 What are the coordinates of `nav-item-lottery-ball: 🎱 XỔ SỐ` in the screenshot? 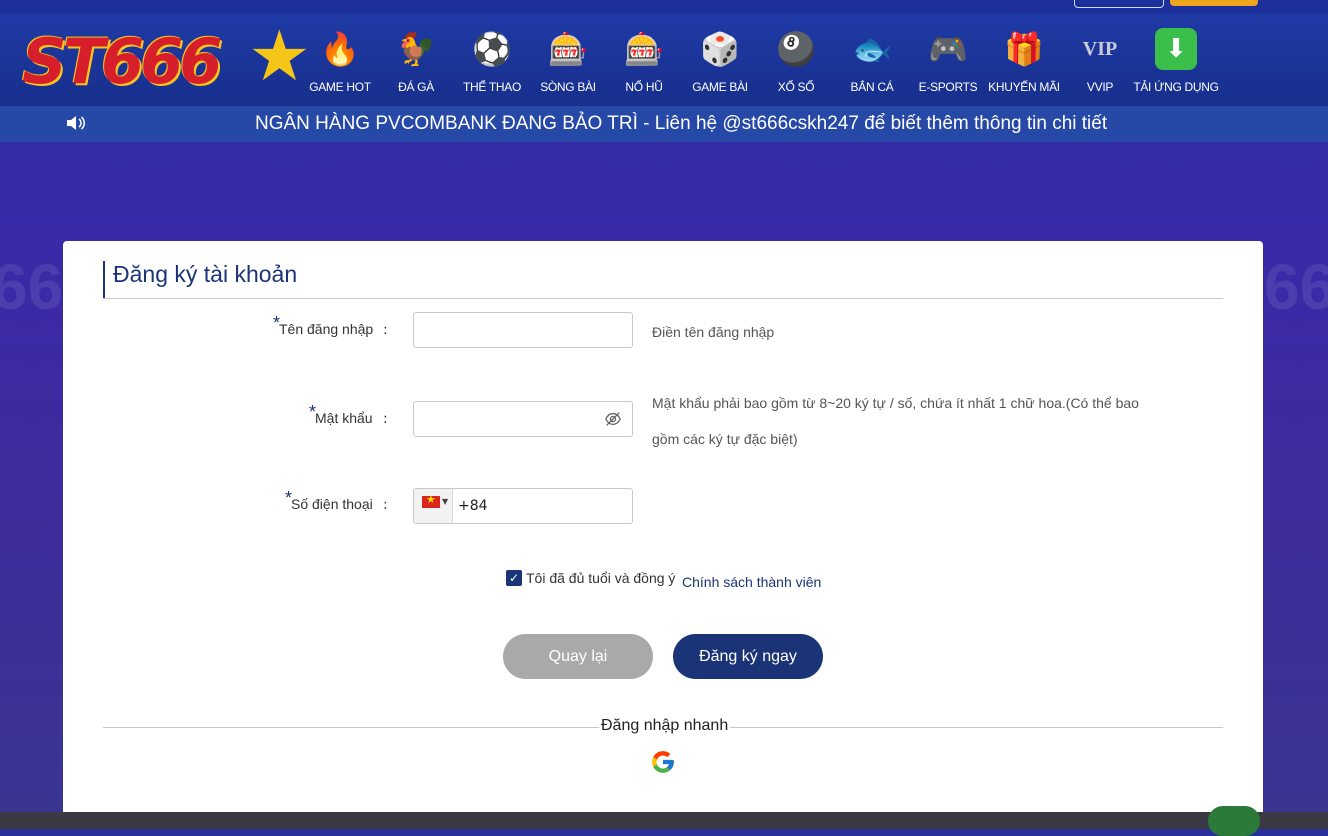 It's located at (796, 60).